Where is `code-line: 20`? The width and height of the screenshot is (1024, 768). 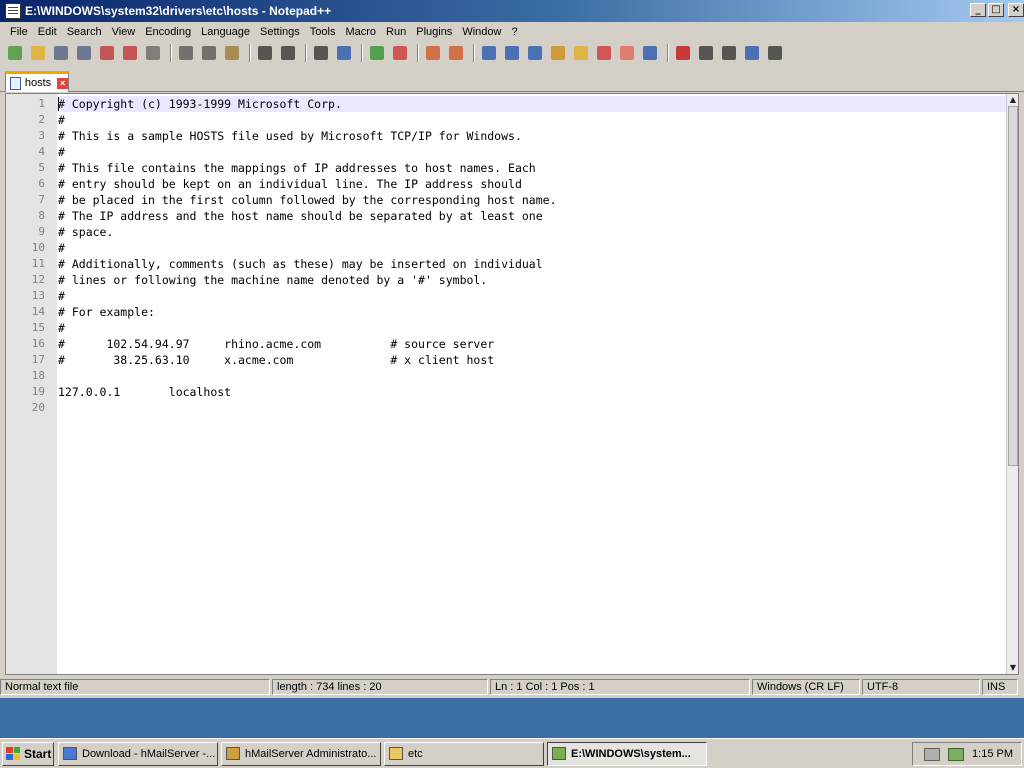
code-line: 20 is located at coordinates (519, 408).